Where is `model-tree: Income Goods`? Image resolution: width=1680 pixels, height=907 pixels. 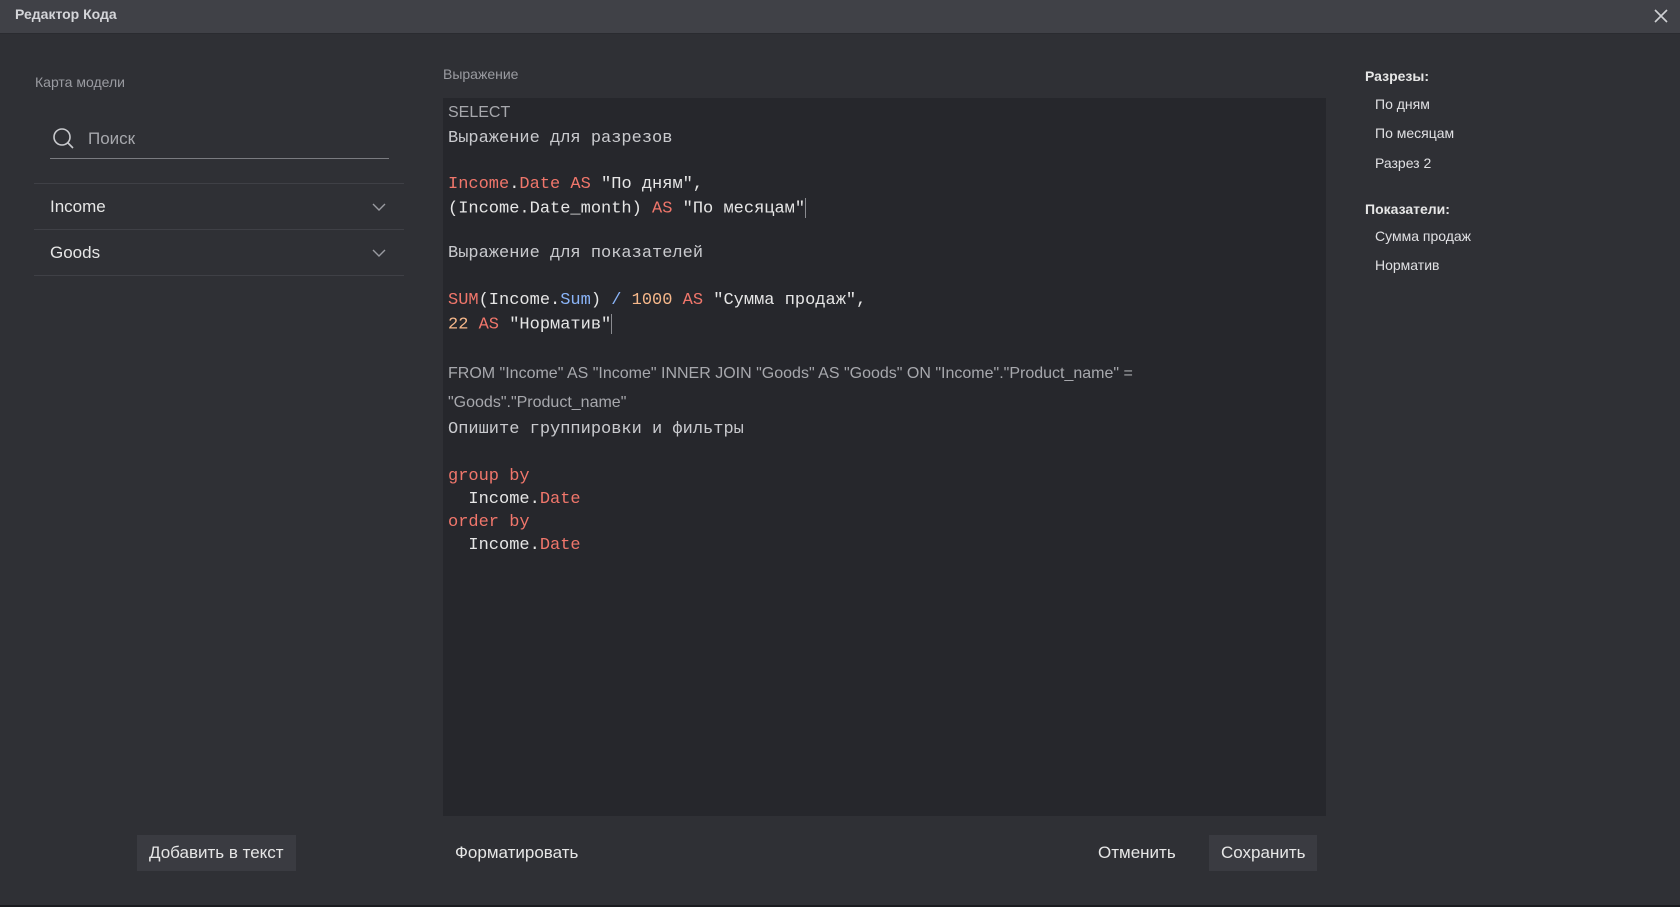 model-tree: Income Goods is located at coordinates (219, 229).